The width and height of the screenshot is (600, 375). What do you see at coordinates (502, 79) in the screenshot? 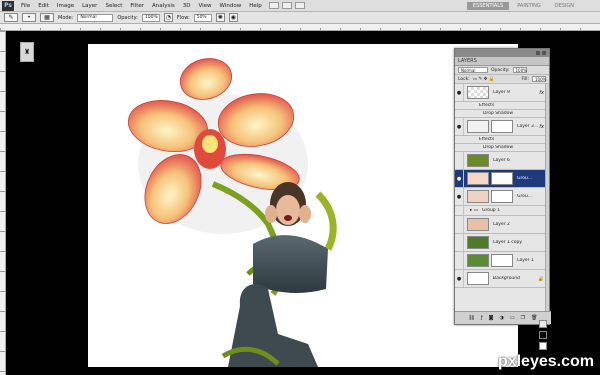
I see `lock-controls: Lock: ▭ ✎ ✥ 🔒 Fill: 100%` at bounding box center [502, 79].